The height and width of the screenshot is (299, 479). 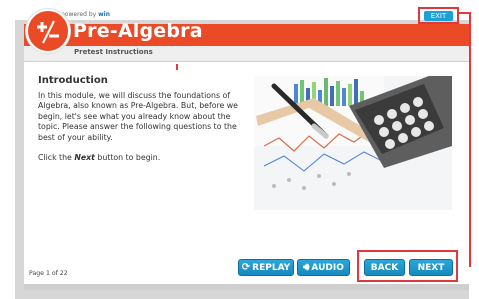 I want to click on win-brand: win, so click(x=104, y=14).